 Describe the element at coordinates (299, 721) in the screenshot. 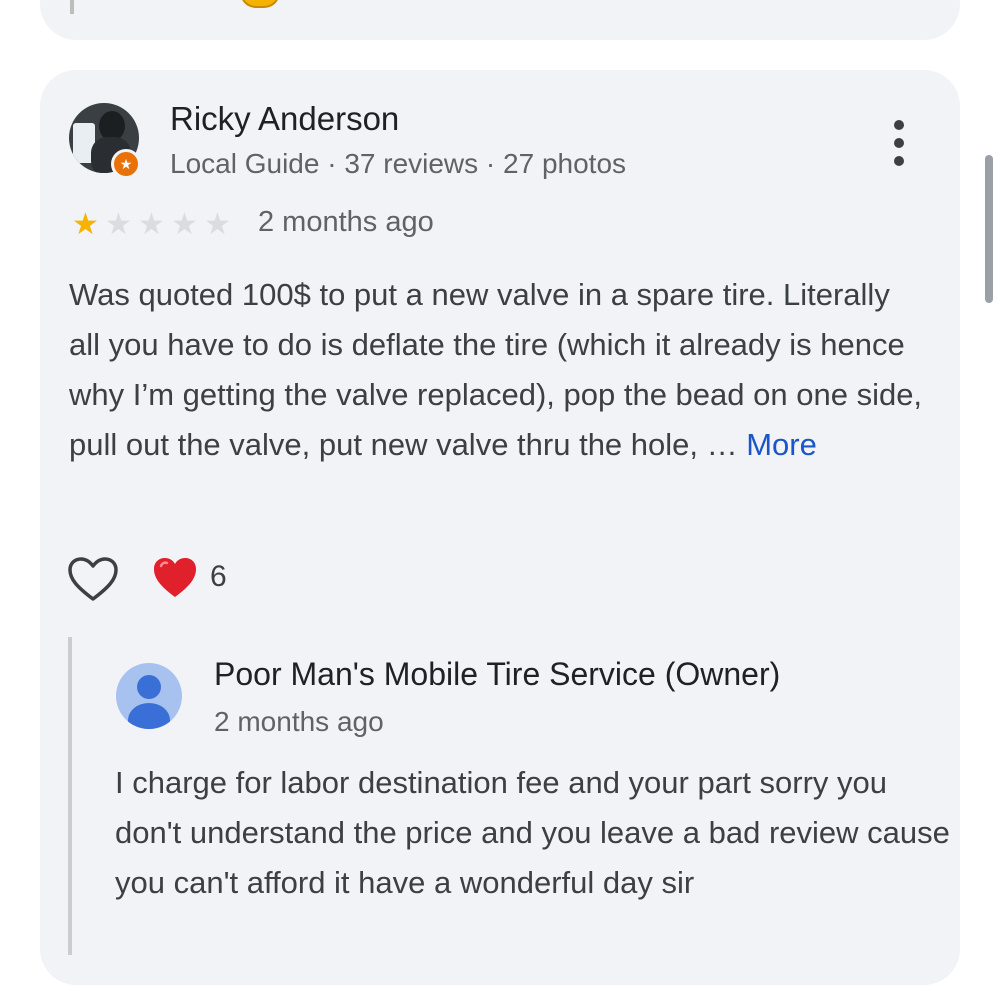

I see `owner-reply-date: 2 months ago` at that location.